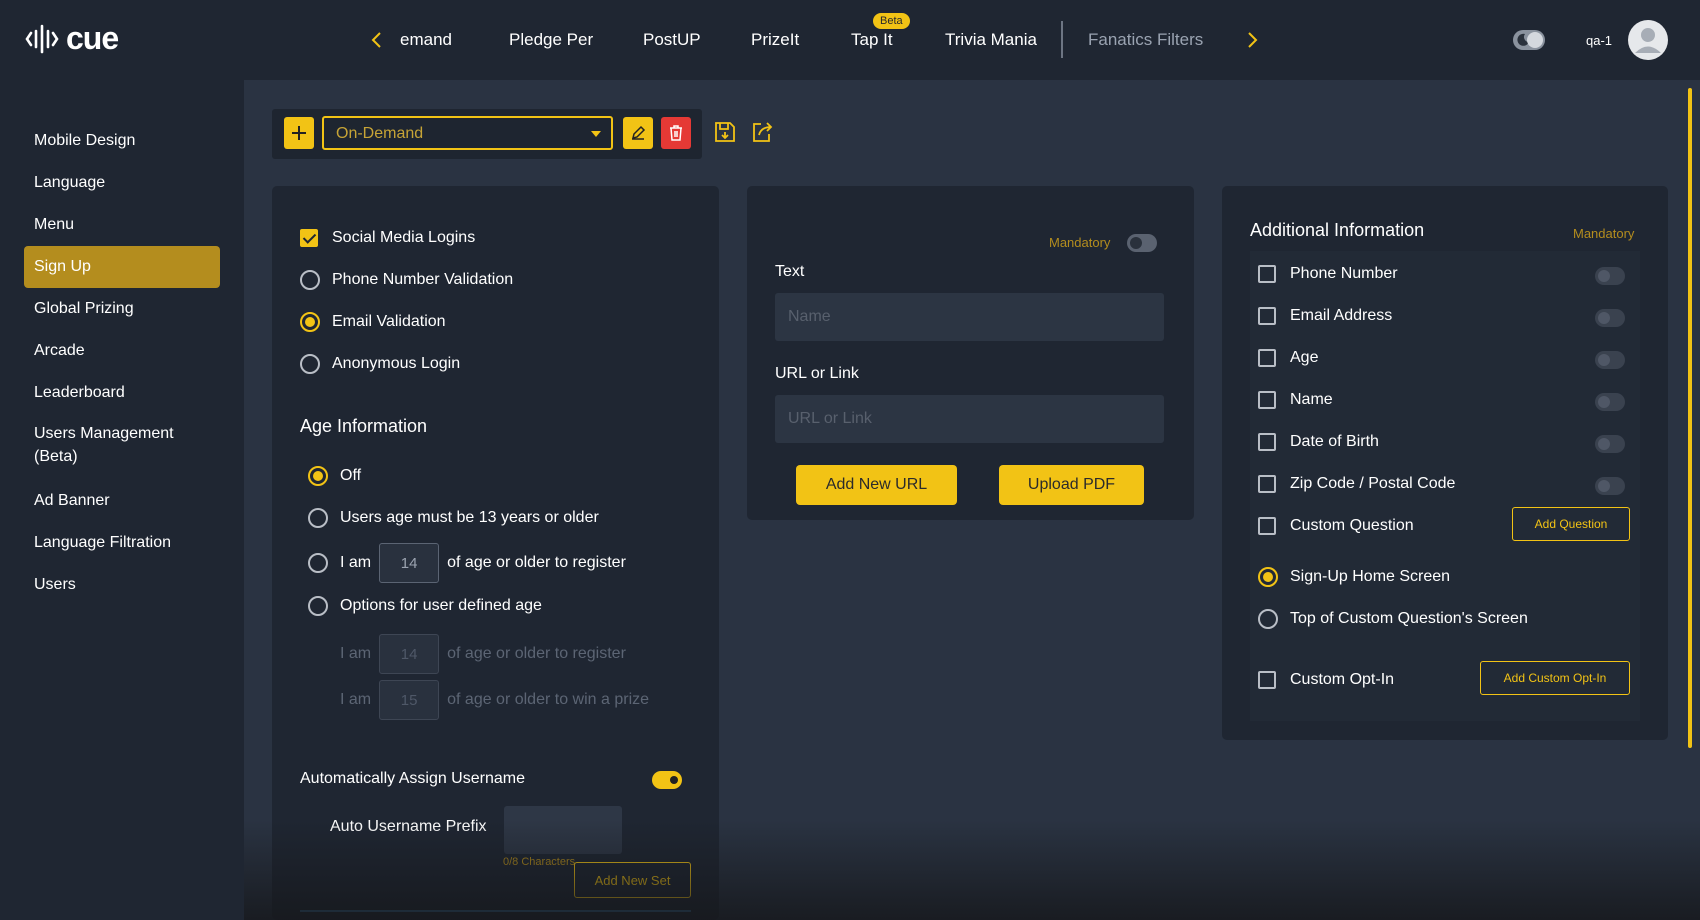 The width and height of the screenshot is (1700, 920). Describe the element at coordinates (425, 606) in the screenshot. I see `age-option-user-defined: Options for user defined age` at that location.